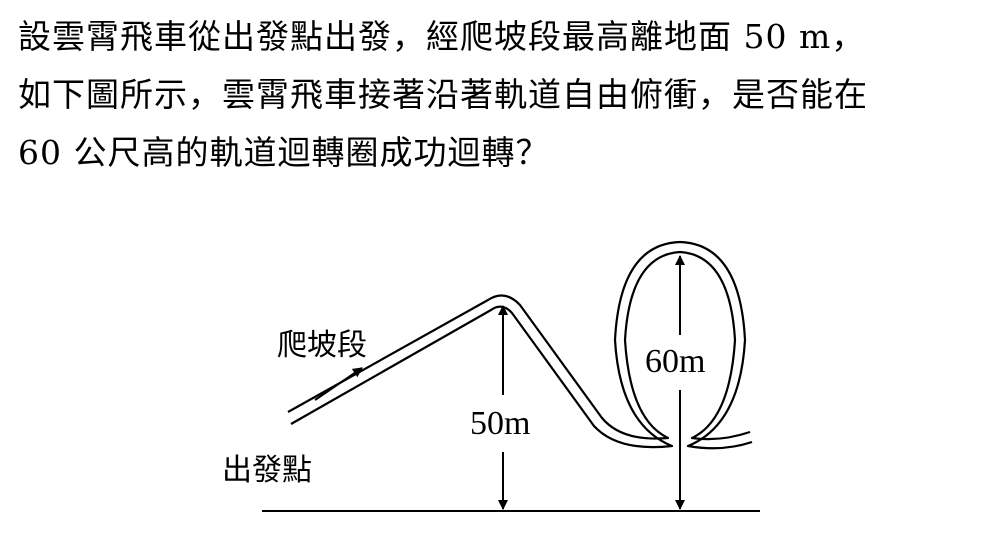 Image resolution: width=984 pixels, height=548 pixels. Describe the element at coordinates (675, 361) in the screenshot. I see `loop-height-label: 60m` at that location.